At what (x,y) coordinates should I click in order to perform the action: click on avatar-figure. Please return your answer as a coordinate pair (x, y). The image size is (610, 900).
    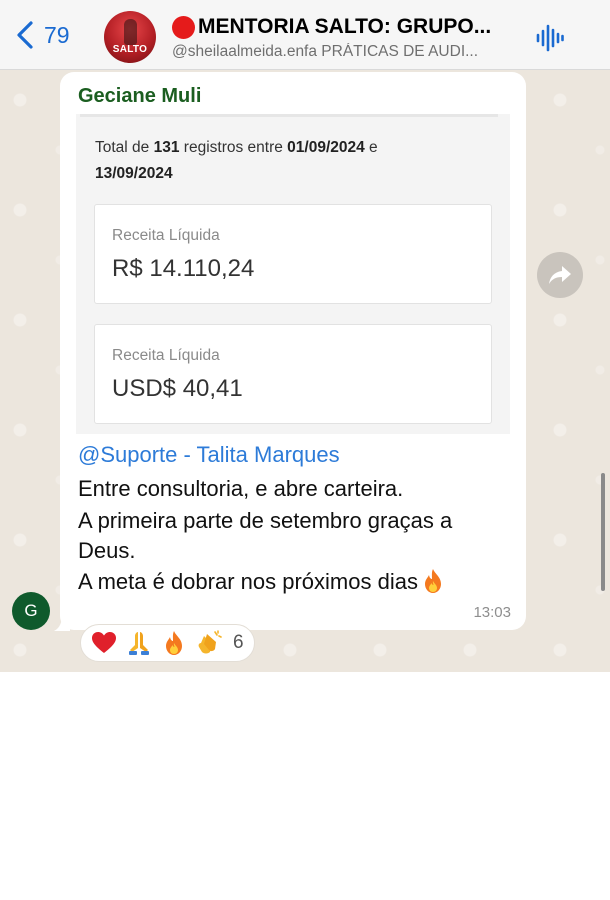
    Looking at the image, I should click on (130, 32).